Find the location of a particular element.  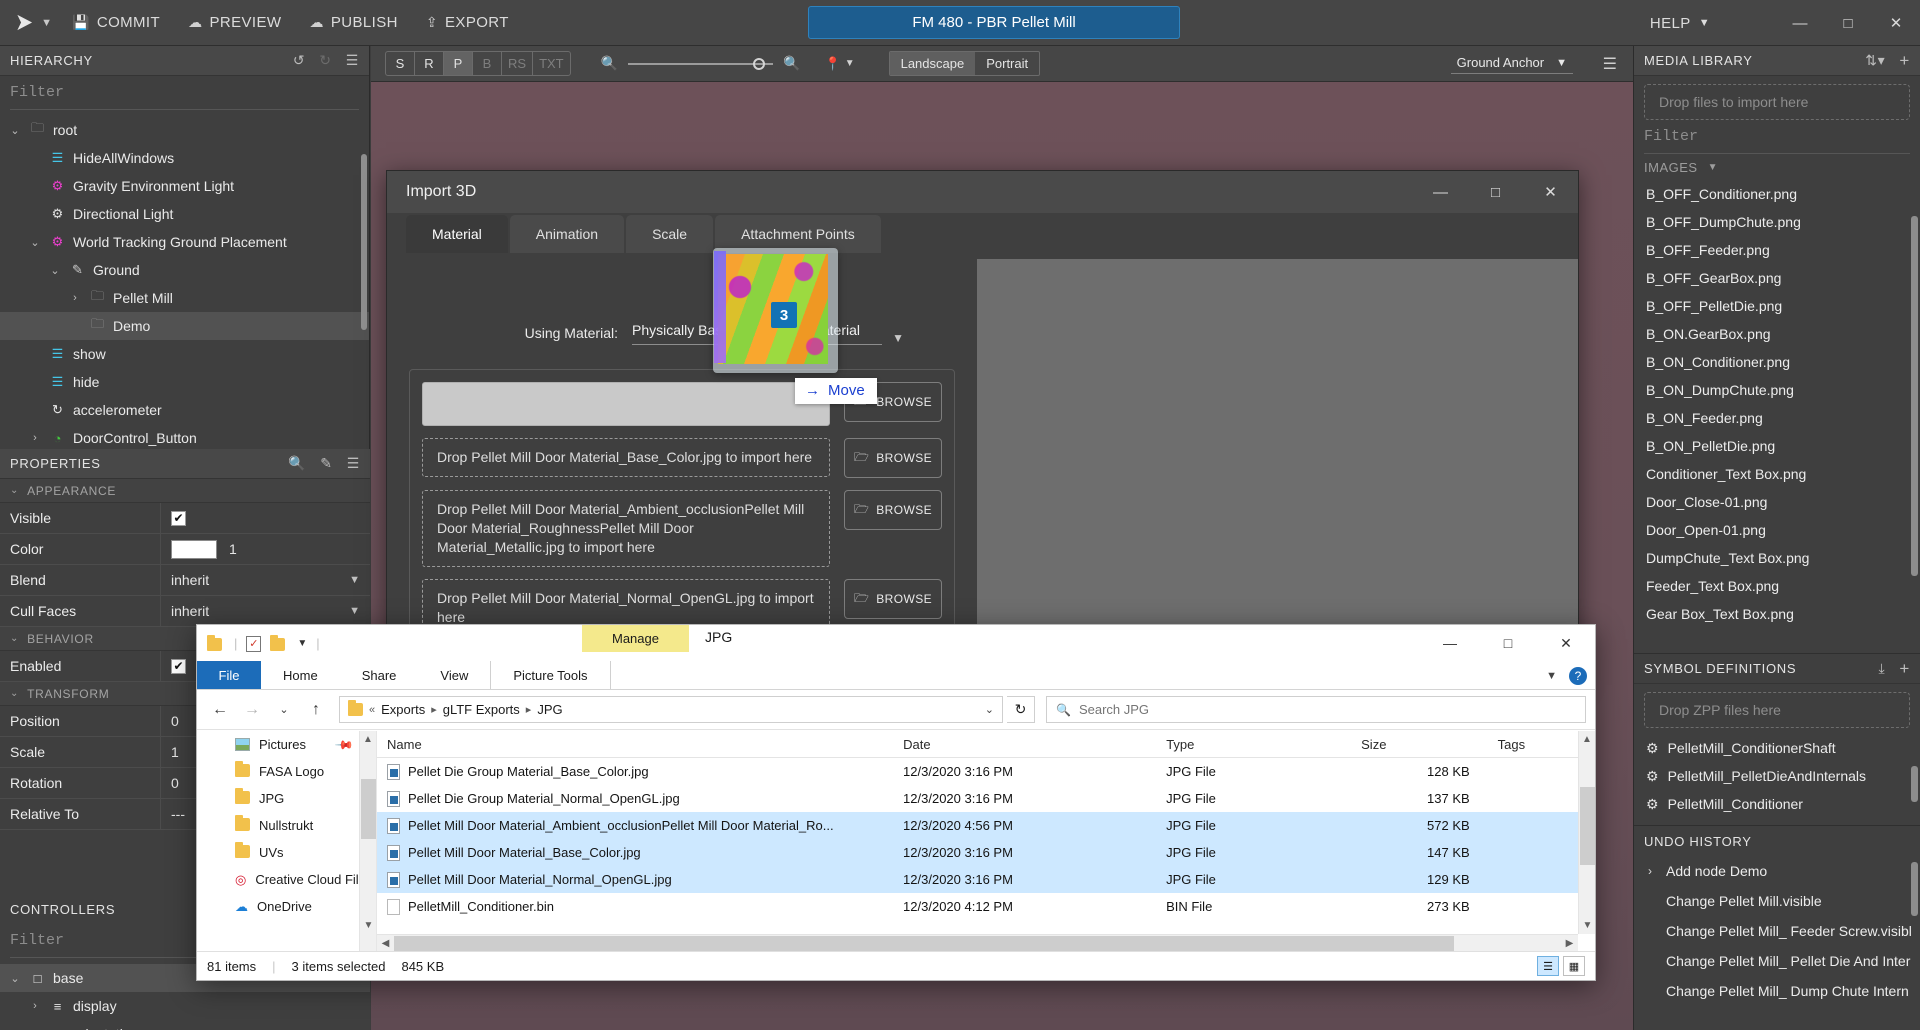

tree-node: › 🗀 Pellet Mill is located at coordinates (184, 298).